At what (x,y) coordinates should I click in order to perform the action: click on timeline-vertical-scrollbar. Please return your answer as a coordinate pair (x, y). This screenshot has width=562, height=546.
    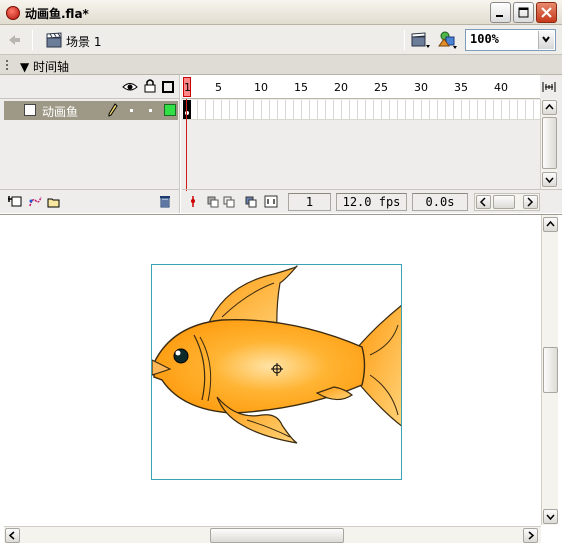
    Looking at the image, I should click on (548, 144).